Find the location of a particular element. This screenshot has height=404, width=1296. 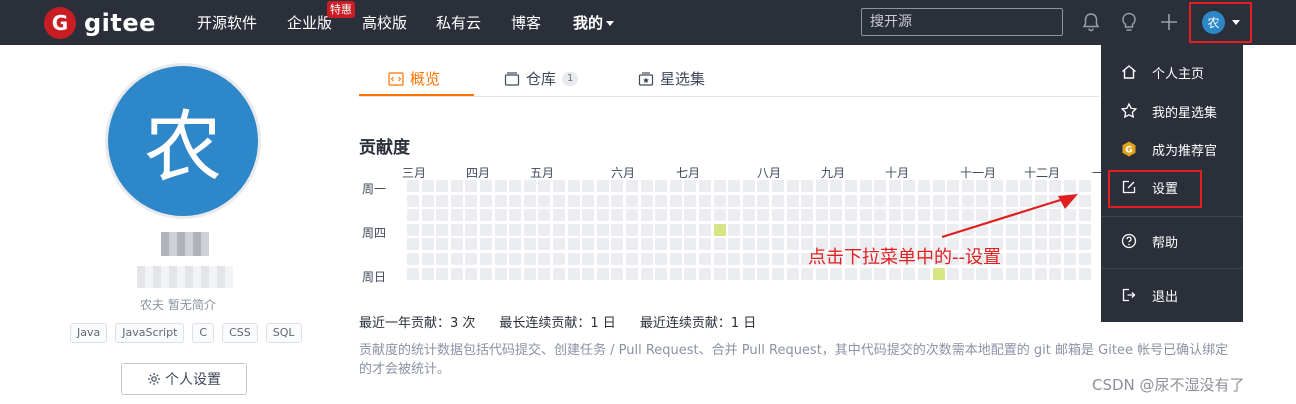

bell-icon is located at coordinates (1091, 22).